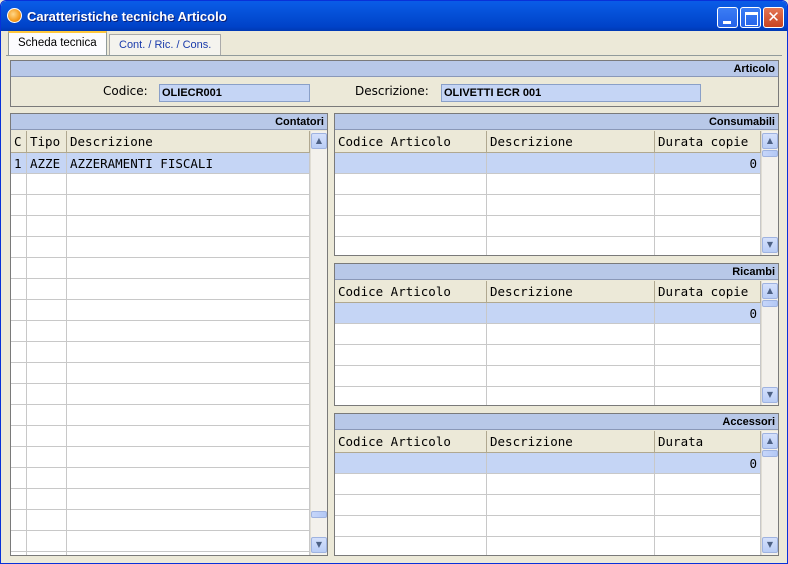  I want to click on tab-cont-ric-cons: Cont. / Ric. / Cons., so click(165, 45).